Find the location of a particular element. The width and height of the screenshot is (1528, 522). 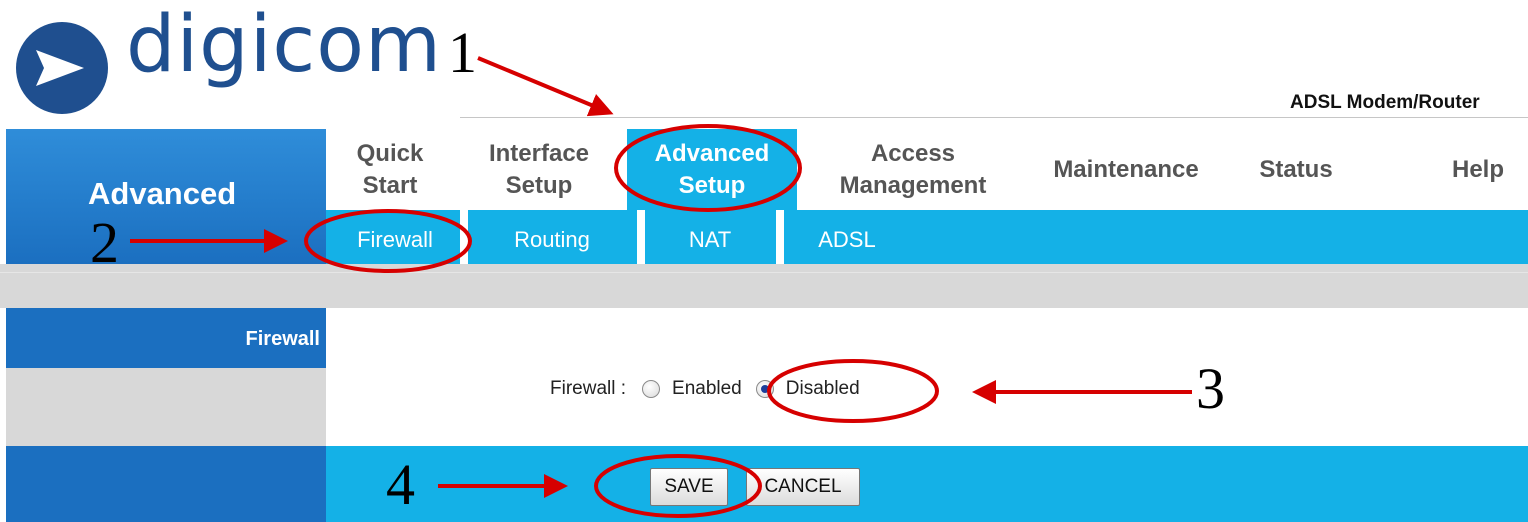

footer-left is located at coordinates (166, 484).